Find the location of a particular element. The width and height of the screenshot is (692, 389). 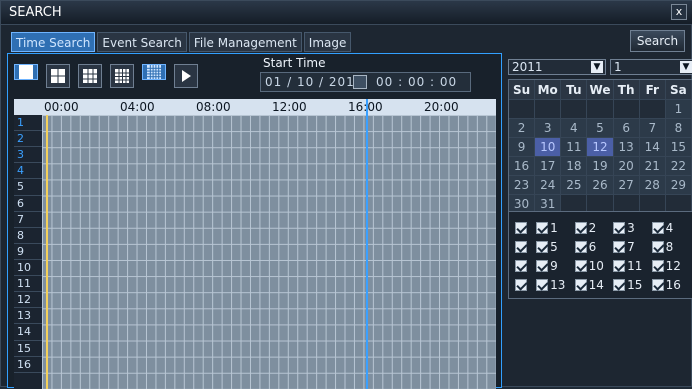

channel-checkbox: 9 is located at coordinates (555, 266).